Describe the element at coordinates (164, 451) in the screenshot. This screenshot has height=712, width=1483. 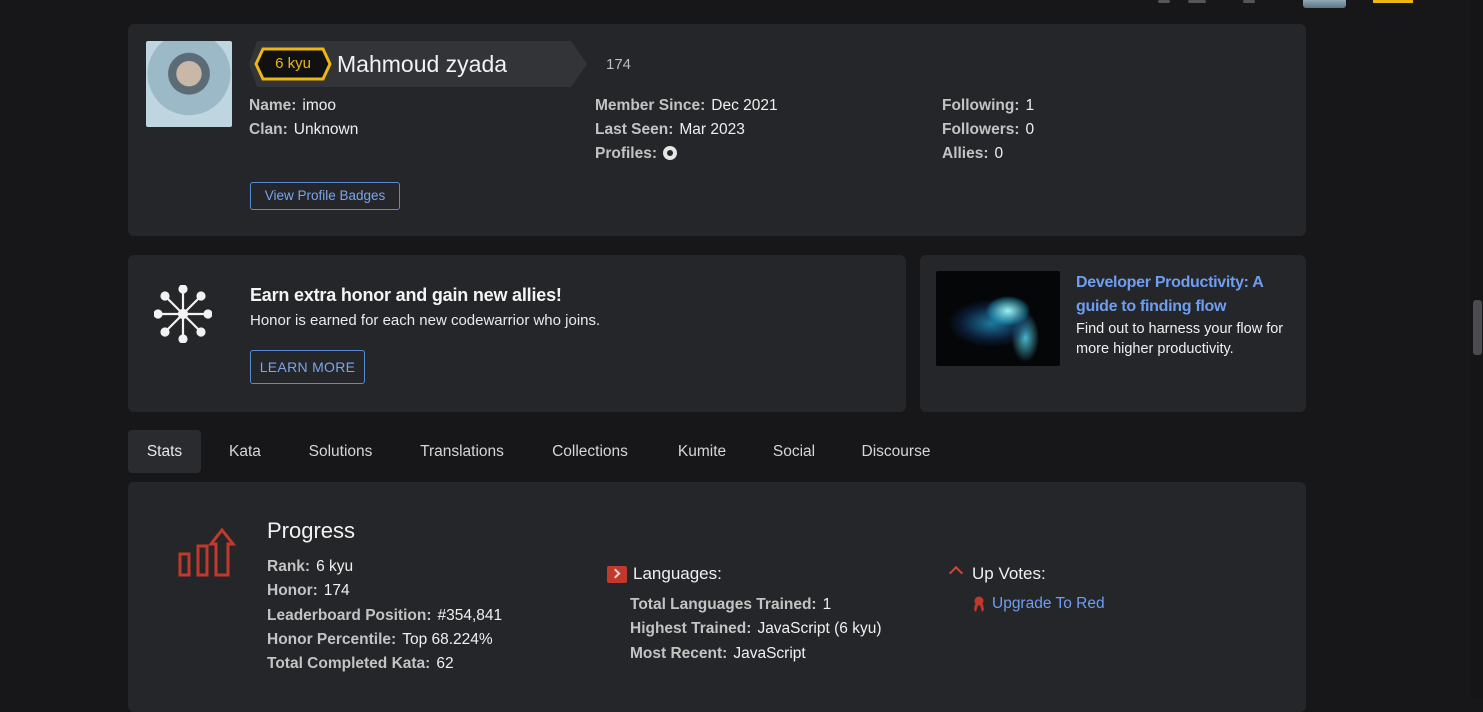
I see `tab-stats: Stats` at that location.